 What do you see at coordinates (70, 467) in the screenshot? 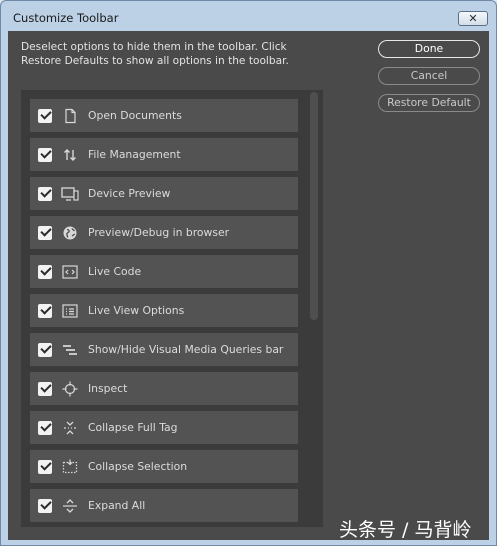
I see `collapse-selection-icon` at bounding box center [70, 467].